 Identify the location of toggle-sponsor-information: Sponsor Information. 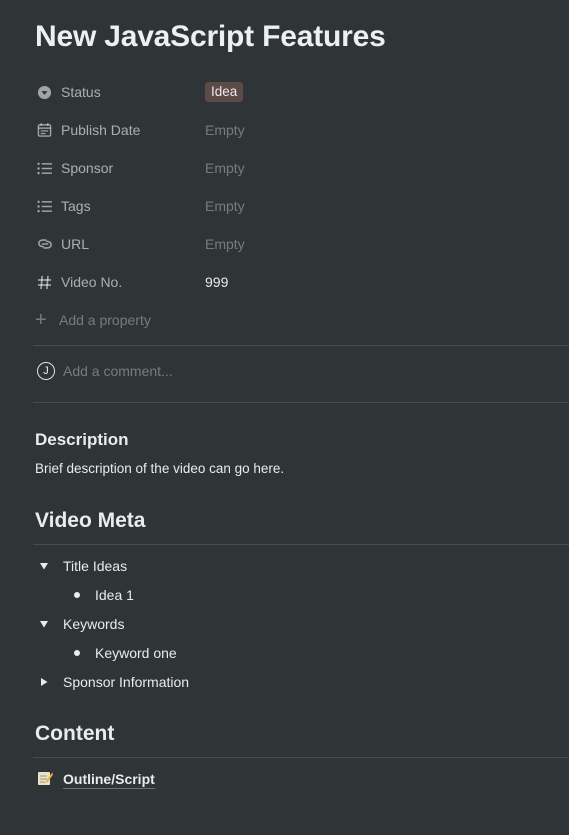
(114, 682).